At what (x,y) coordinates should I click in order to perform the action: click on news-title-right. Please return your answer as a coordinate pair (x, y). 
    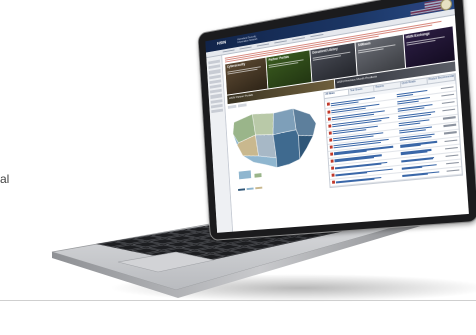
    Looking at the image, I should click on (422, 174).